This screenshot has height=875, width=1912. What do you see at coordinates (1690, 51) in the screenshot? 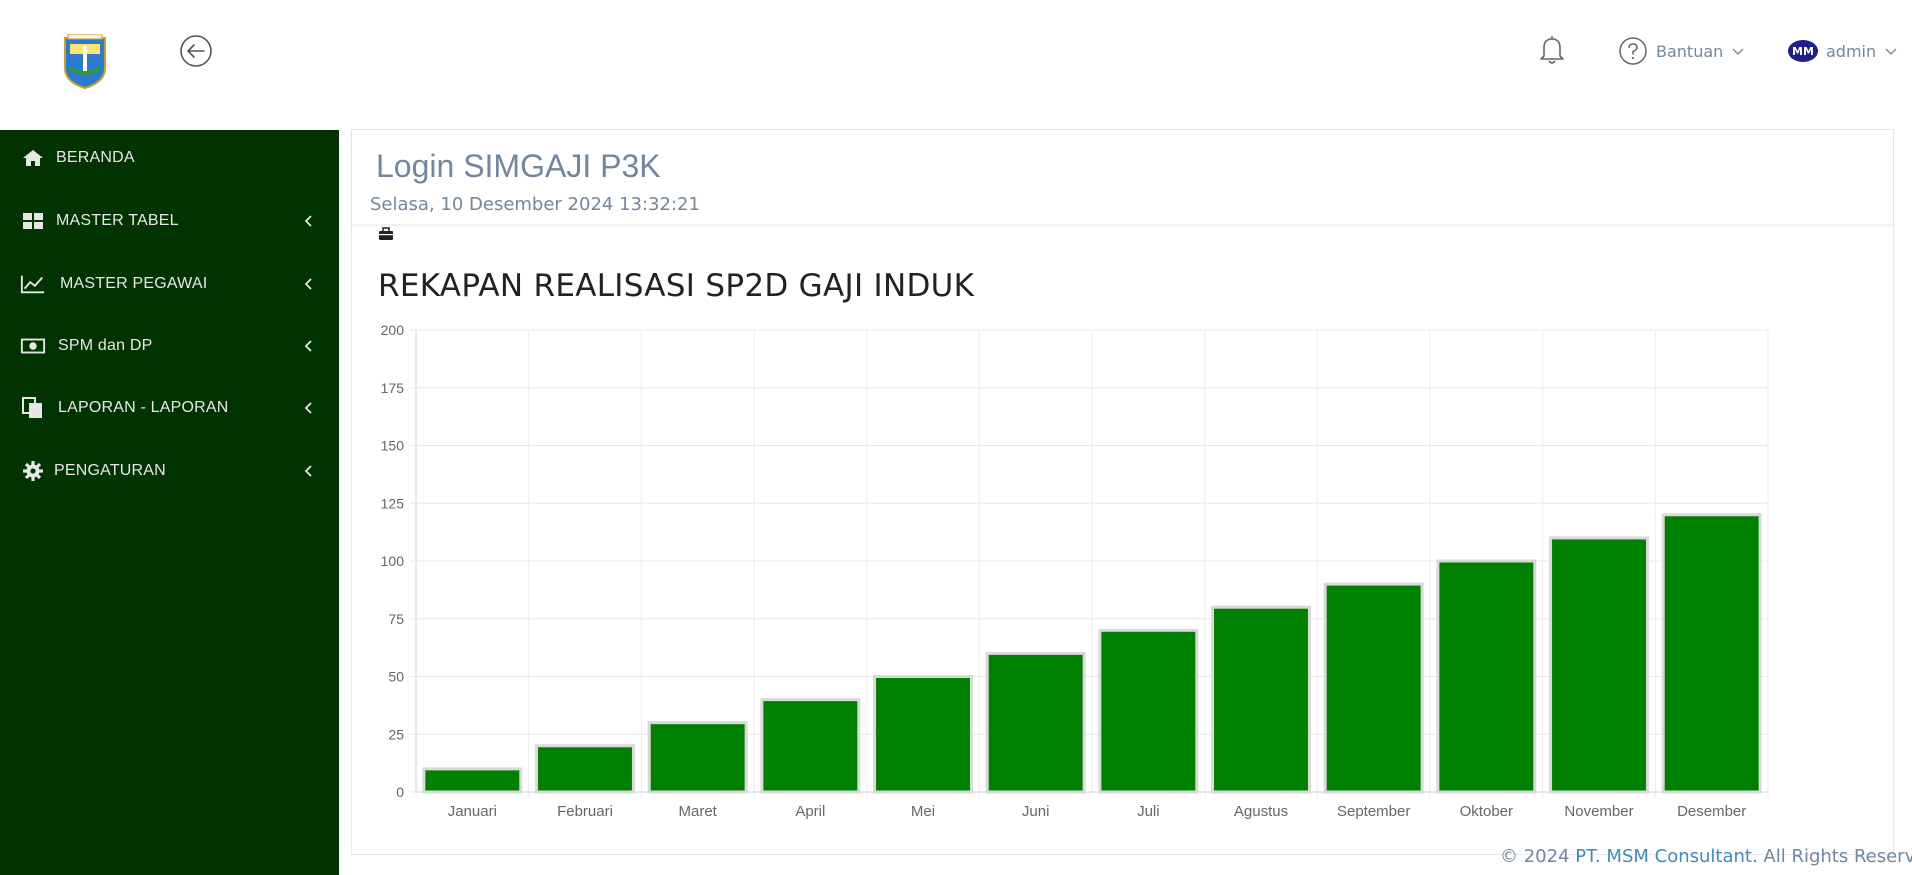
I see `help-label: Bantuan` at bounding box center [1690, 51].